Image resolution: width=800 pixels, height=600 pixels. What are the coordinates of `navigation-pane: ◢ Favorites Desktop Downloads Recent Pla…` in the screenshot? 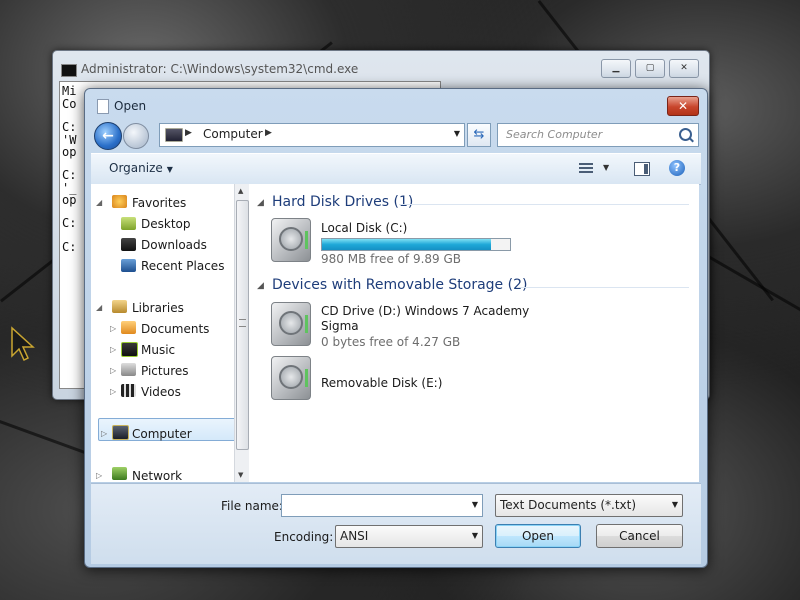 It's located at (164, 333).